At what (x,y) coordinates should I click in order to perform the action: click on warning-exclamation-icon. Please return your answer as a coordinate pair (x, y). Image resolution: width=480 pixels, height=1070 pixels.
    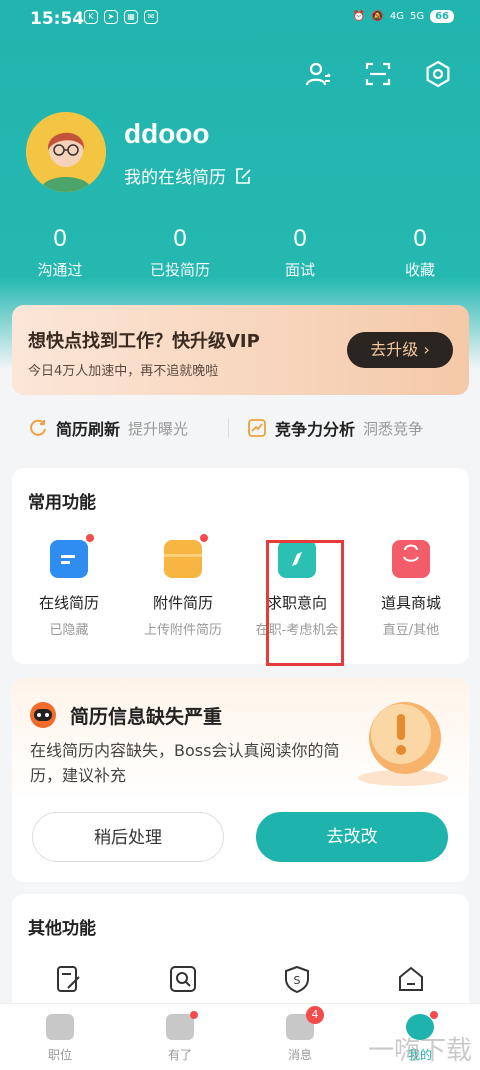
    Looking at the image, I should click on (403, 744).